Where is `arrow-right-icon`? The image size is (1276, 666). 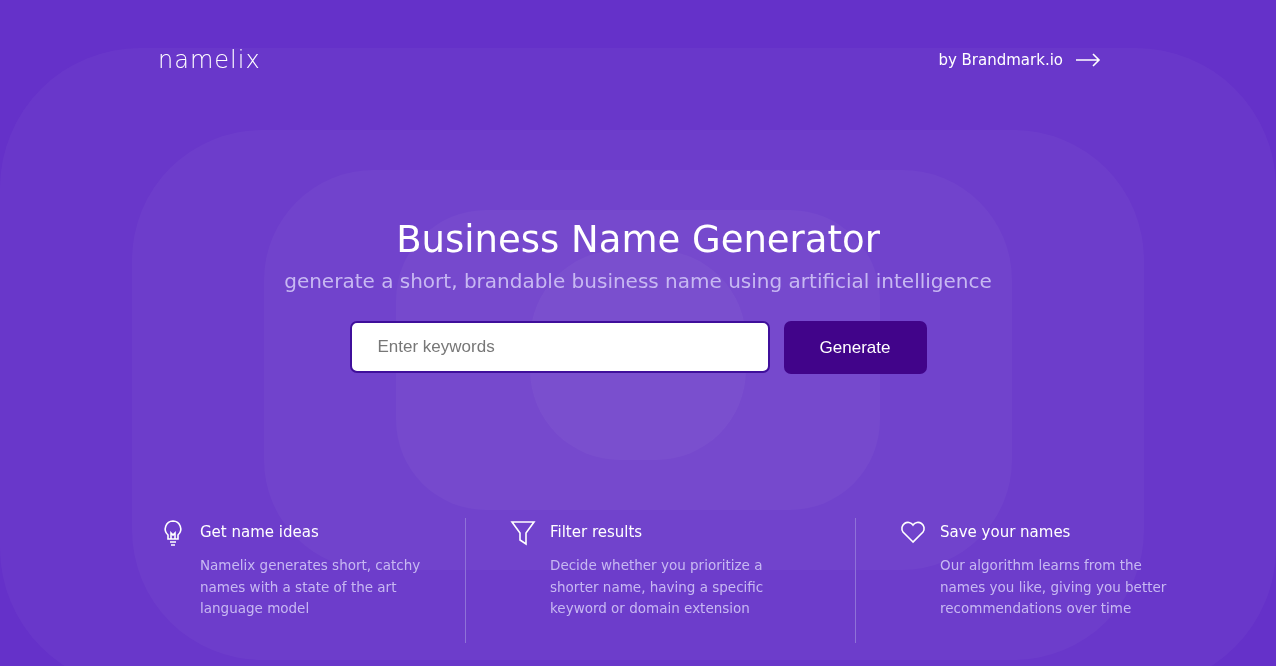 arrow-right-icon is located at coordinates (1088, 60).